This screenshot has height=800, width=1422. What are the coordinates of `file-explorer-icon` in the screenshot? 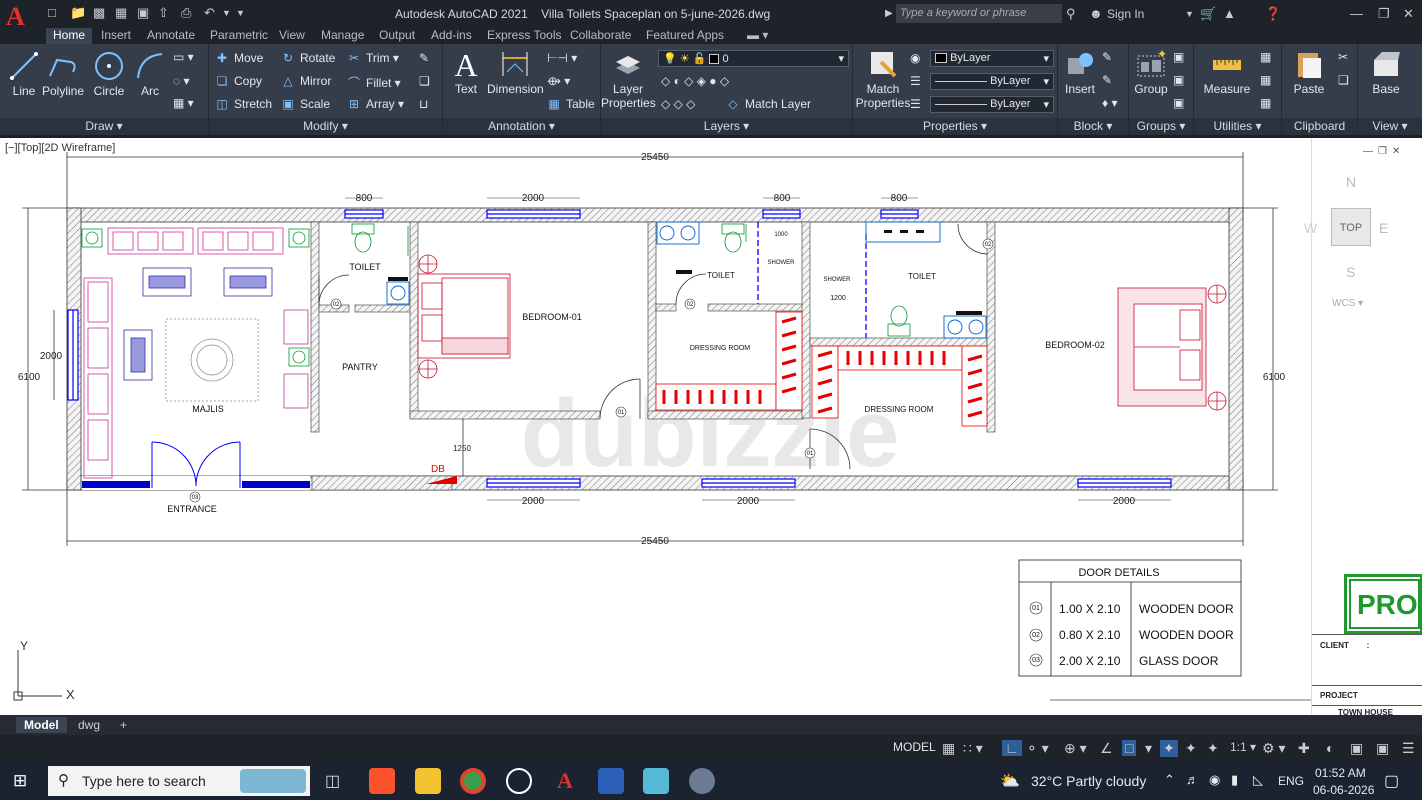 It's located at (428, 781).